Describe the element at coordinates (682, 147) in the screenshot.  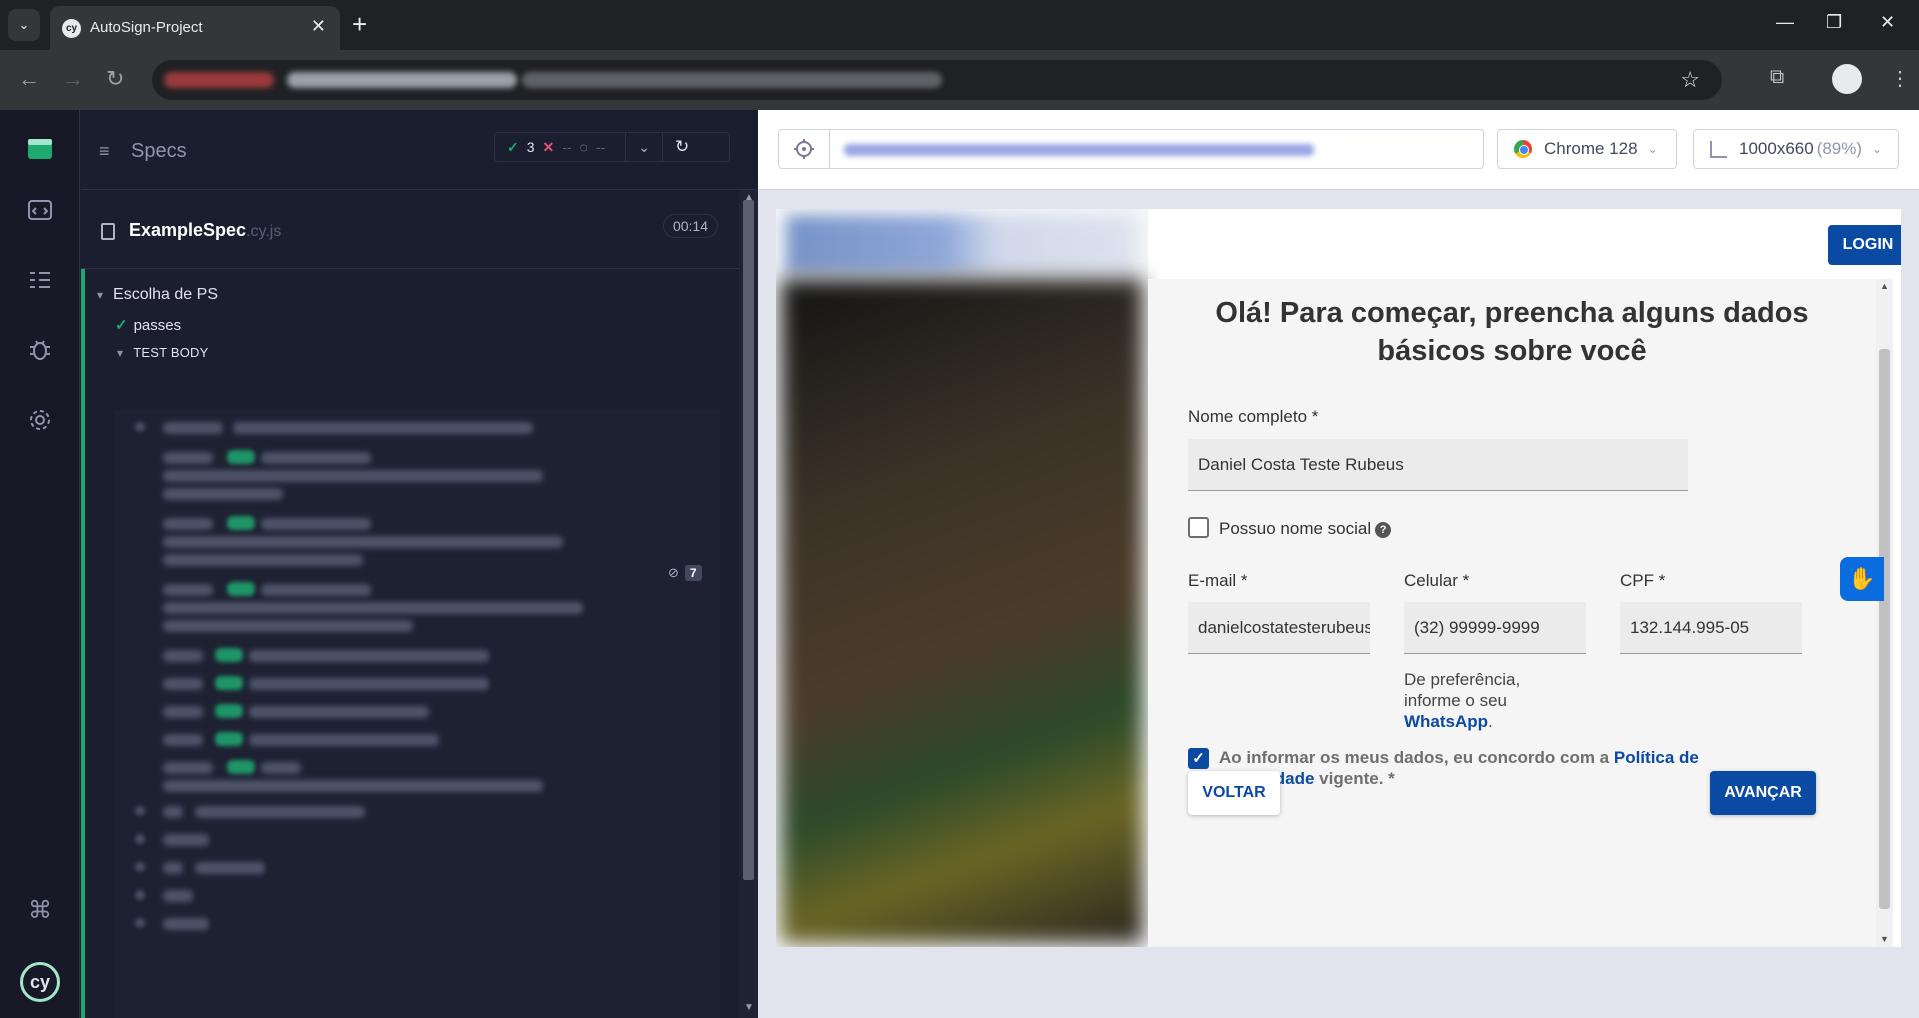
I see `rerun-button: ↻` at that location.